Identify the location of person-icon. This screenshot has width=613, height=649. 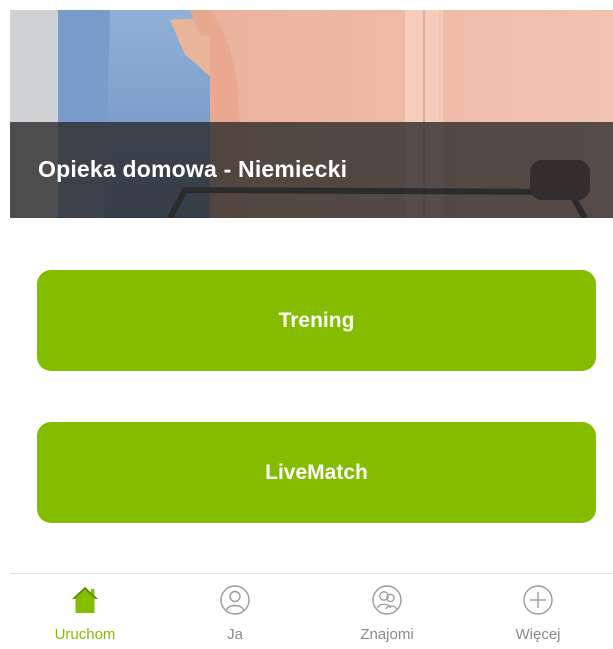
(235, 600).